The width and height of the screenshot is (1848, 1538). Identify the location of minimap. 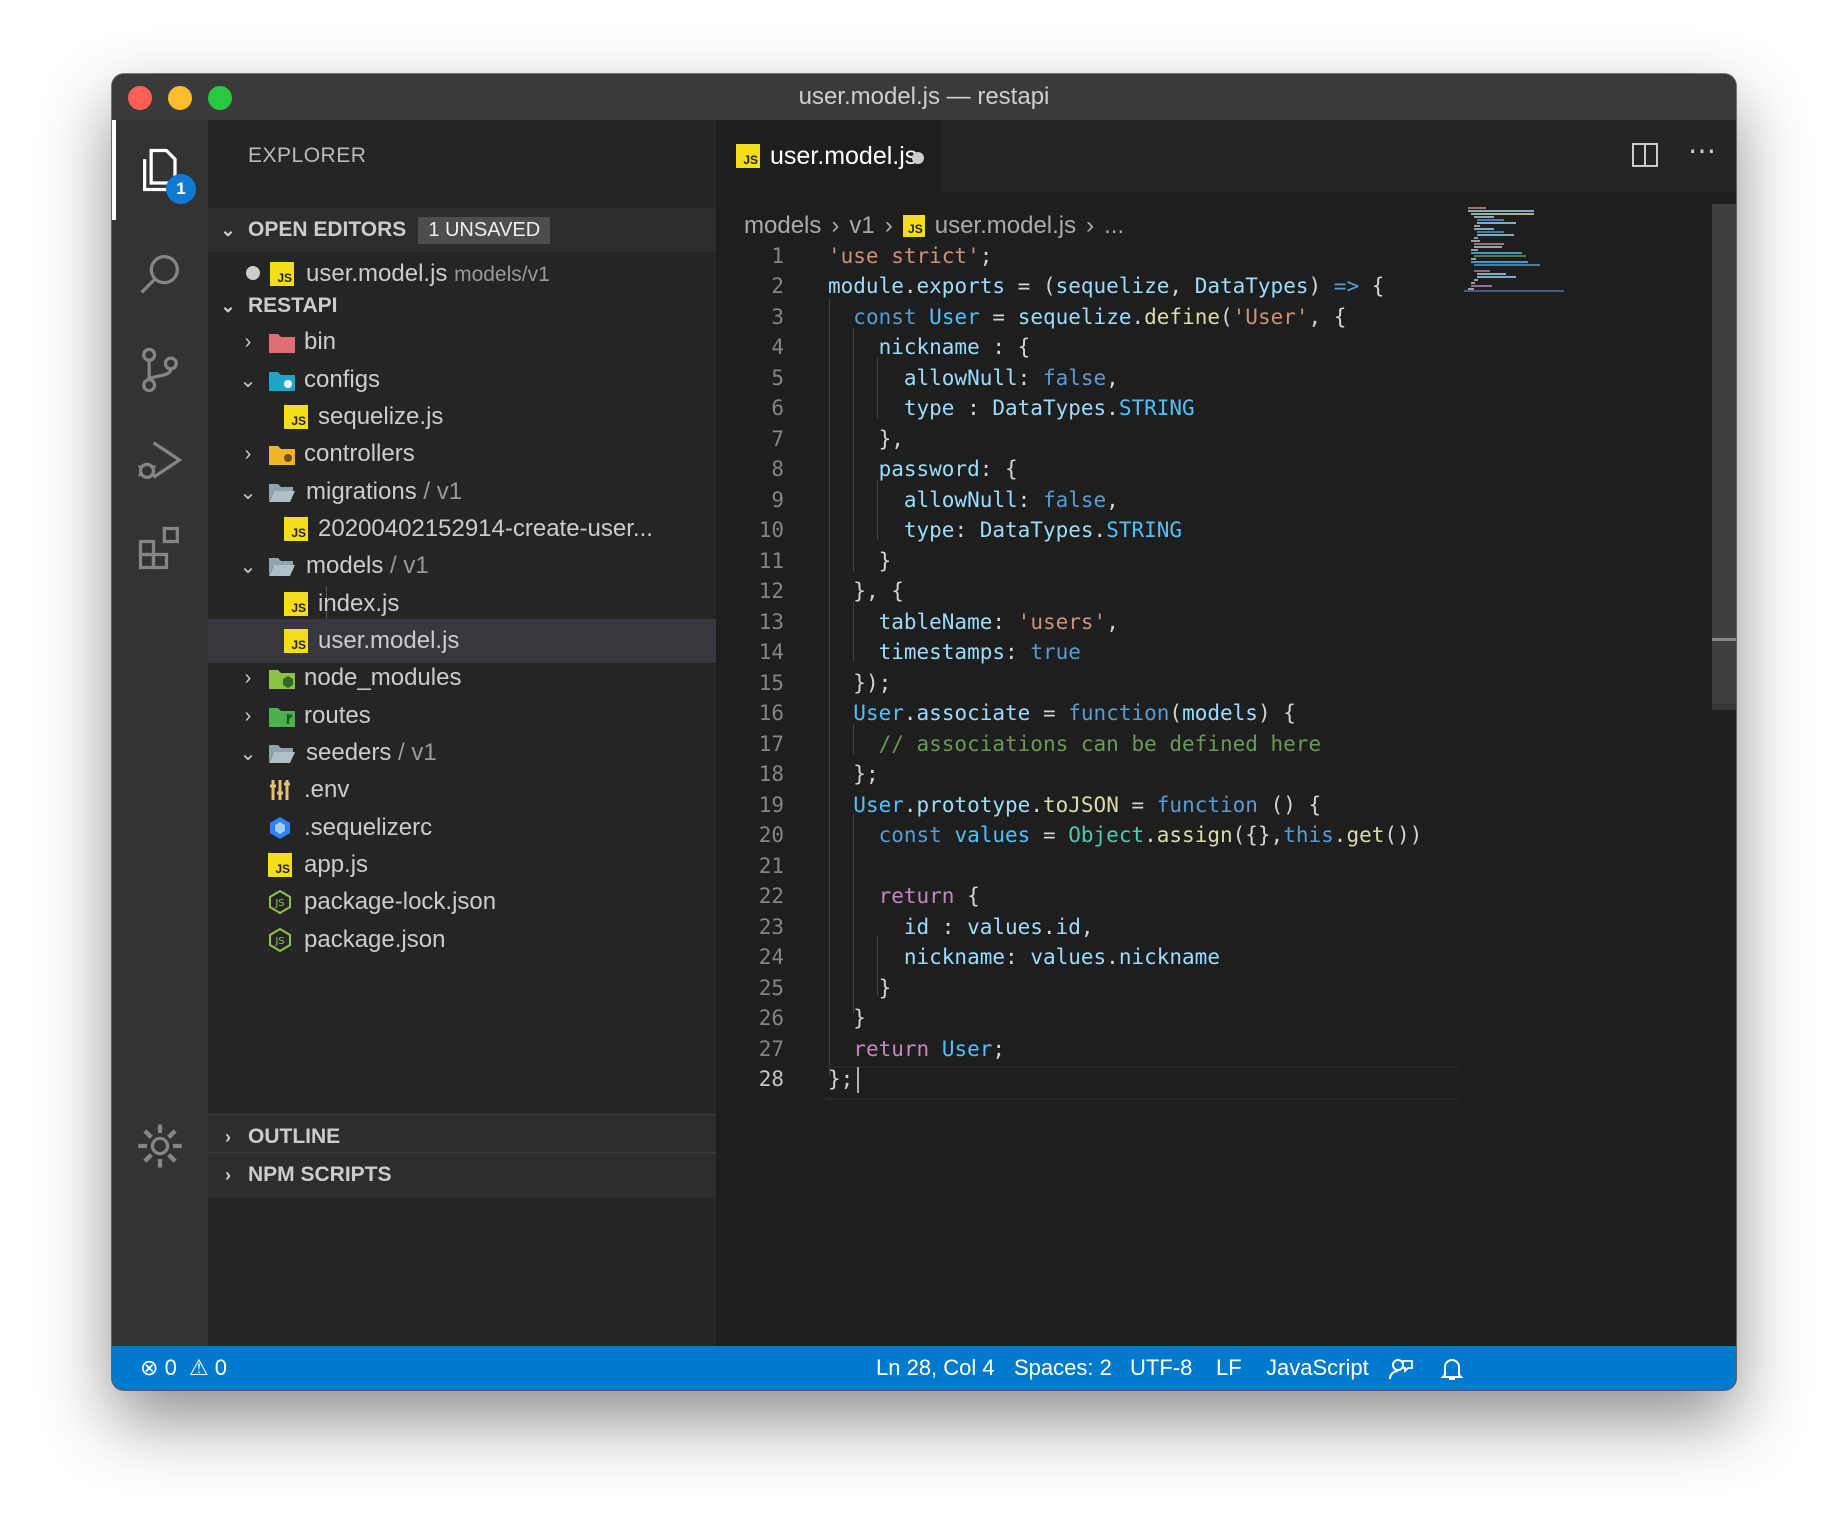
(1514, 254).